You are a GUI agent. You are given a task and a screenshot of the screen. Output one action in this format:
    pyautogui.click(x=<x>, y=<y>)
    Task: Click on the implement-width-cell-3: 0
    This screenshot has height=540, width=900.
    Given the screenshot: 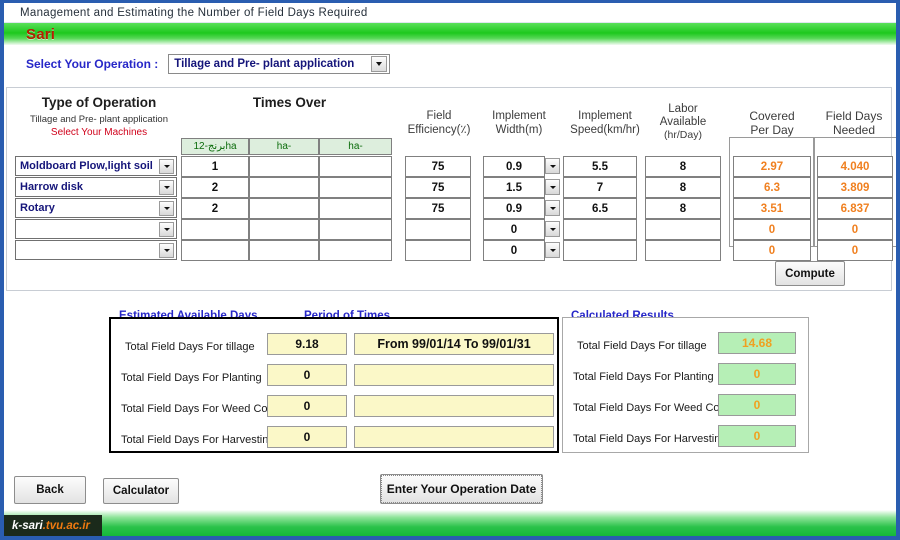 What is the action you would take?
    pyautogui.click(x=514, y=229)
    